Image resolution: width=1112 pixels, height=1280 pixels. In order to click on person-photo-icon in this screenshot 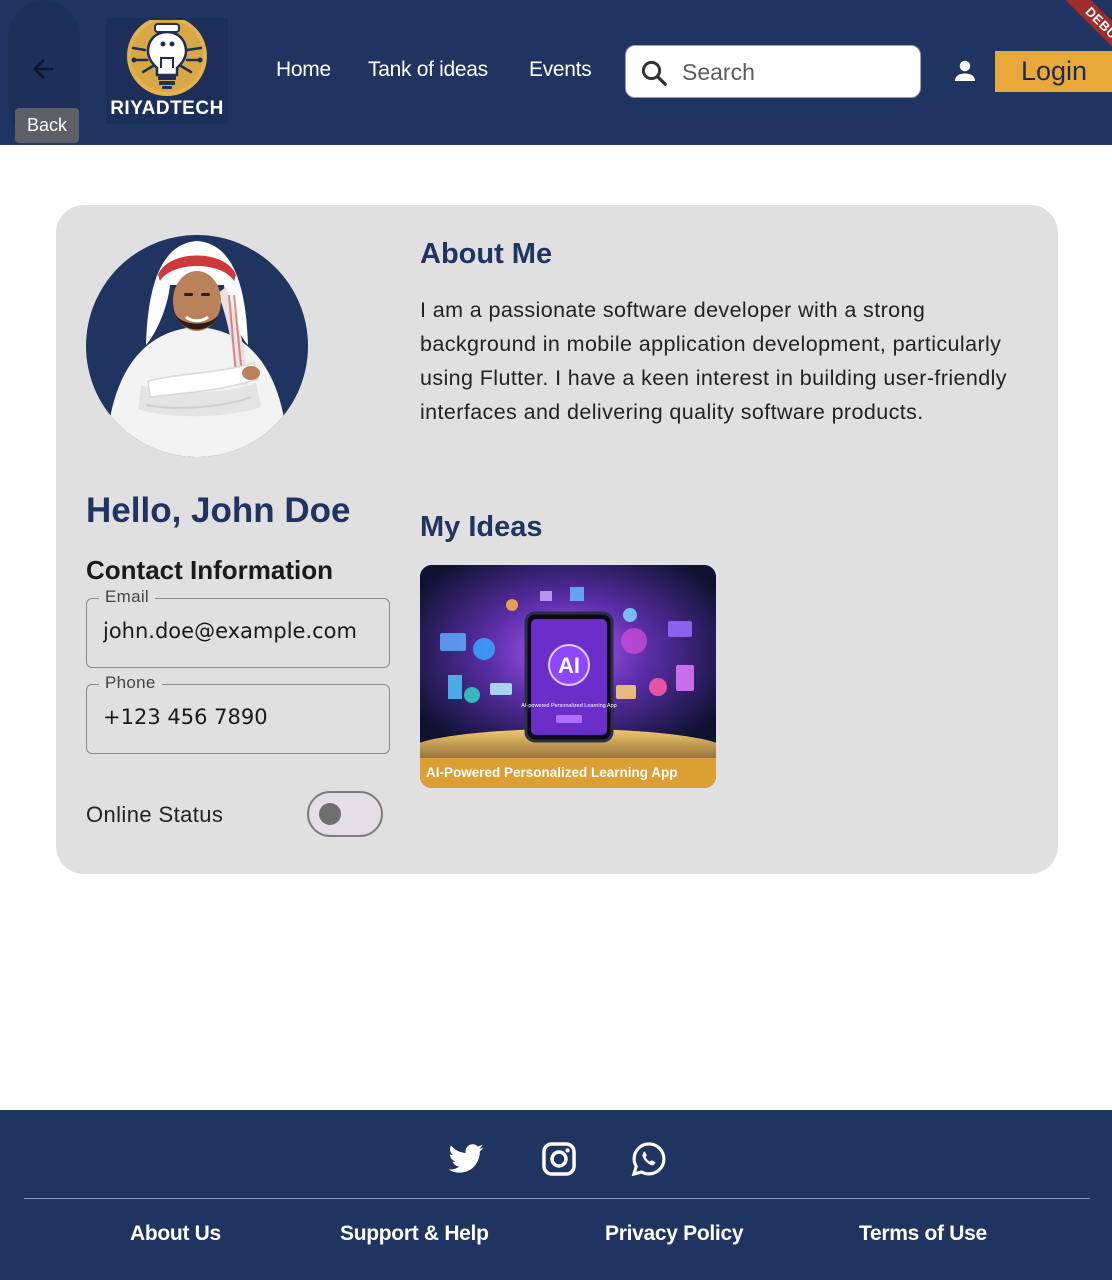, I will do `click(197, 349)`.